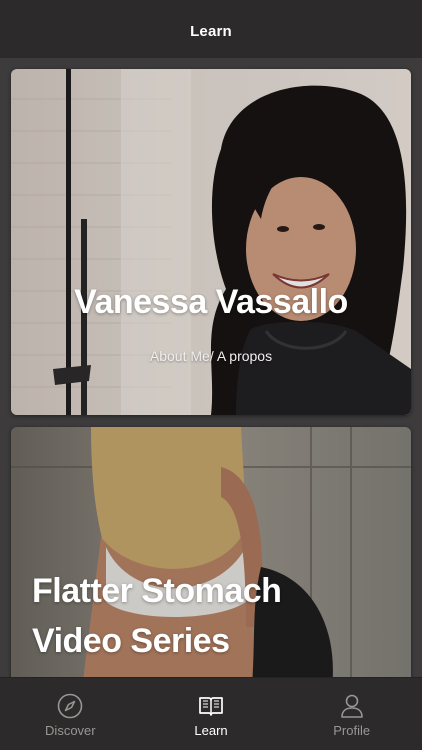 The height and width of the screenshot is (750, 422). What do you see at coordinates (211, 302) in the screenshot?
I see `card-title: Vanessa Vassallo` at bounding box center [211, 302].